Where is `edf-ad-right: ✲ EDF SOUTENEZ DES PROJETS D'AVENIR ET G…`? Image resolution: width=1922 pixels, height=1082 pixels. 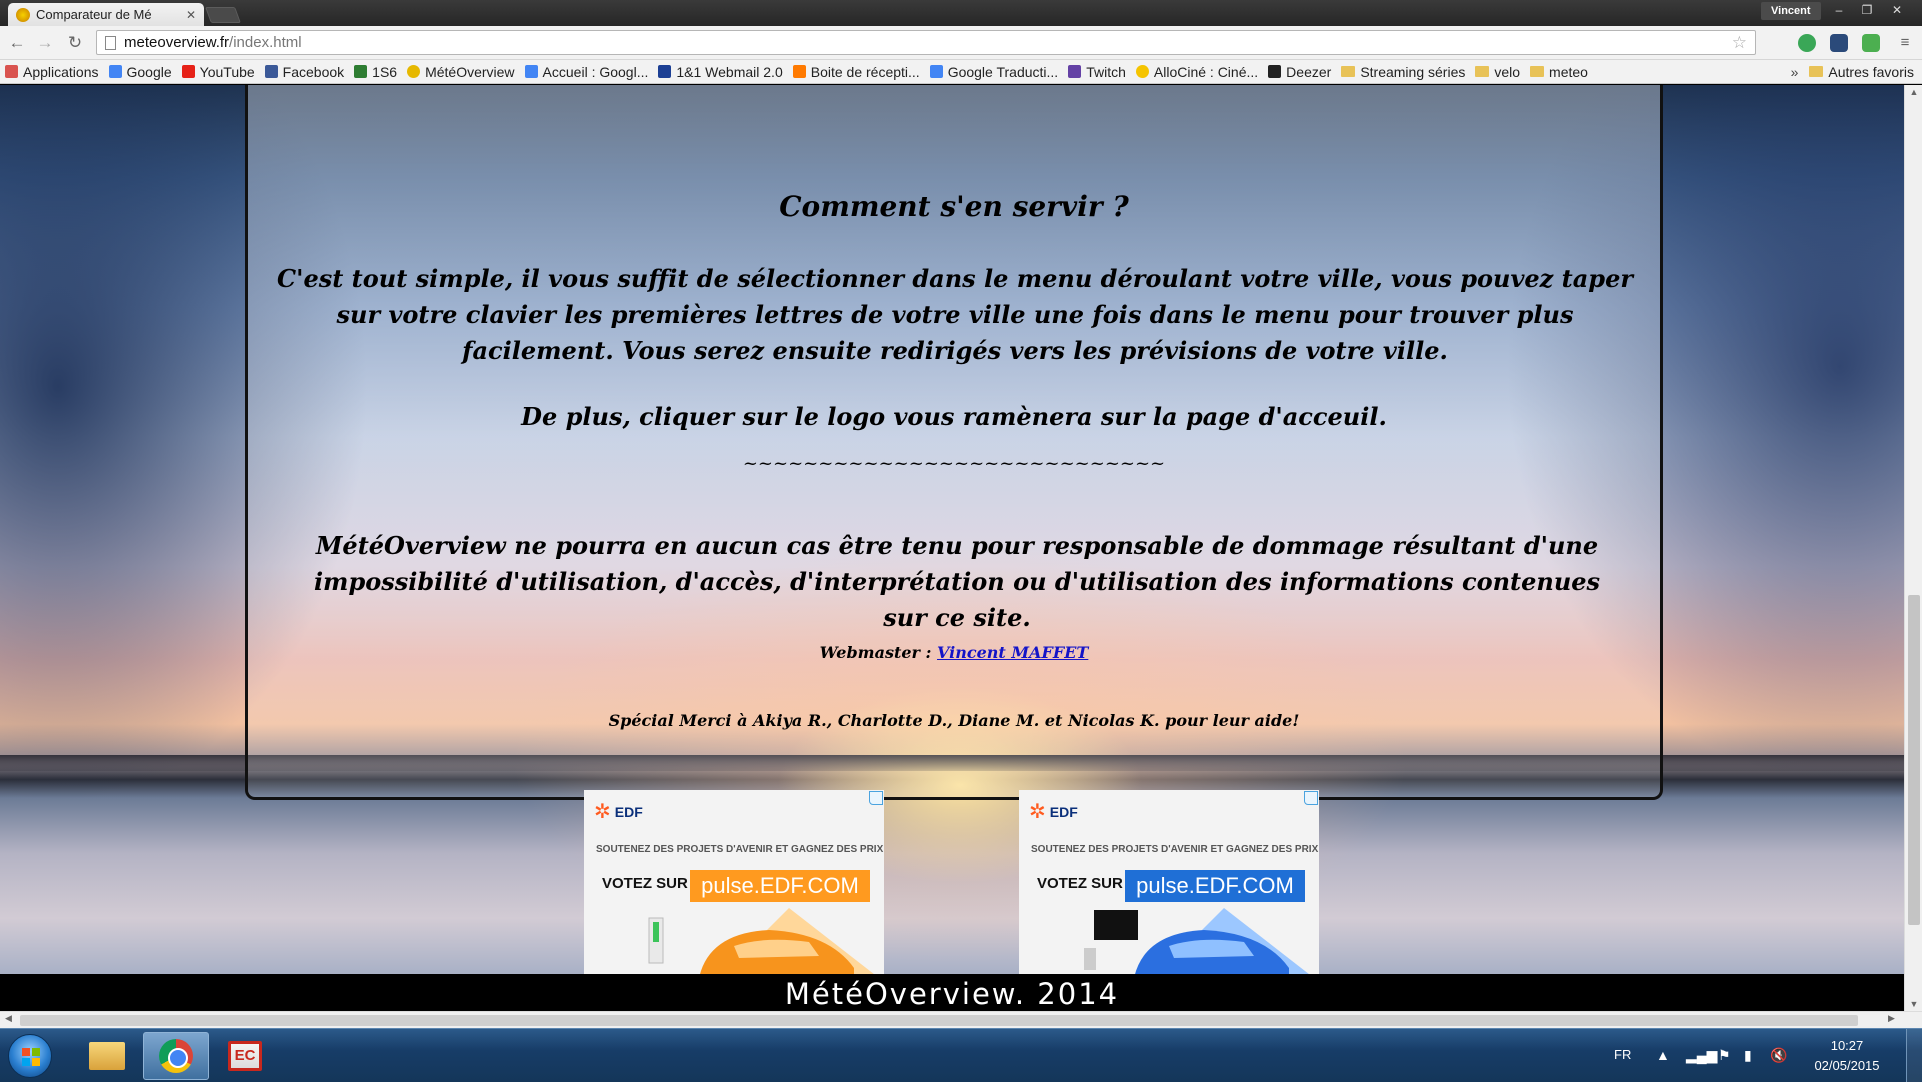
edf-ad-right: ✲ EDF SOUTENEZ DES PROJETS D'AVENIR ET G… is located at coordinates (1169, 883).